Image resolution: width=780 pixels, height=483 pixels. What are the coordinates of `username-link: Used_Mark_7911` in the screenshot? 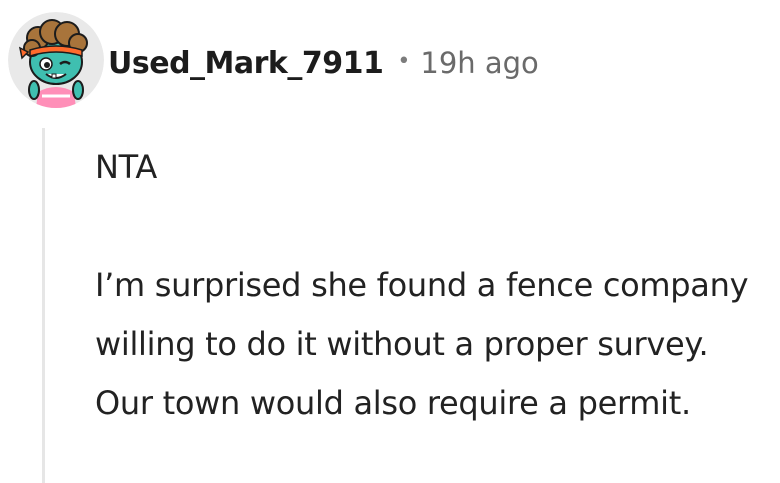 It's located at (246, 63).